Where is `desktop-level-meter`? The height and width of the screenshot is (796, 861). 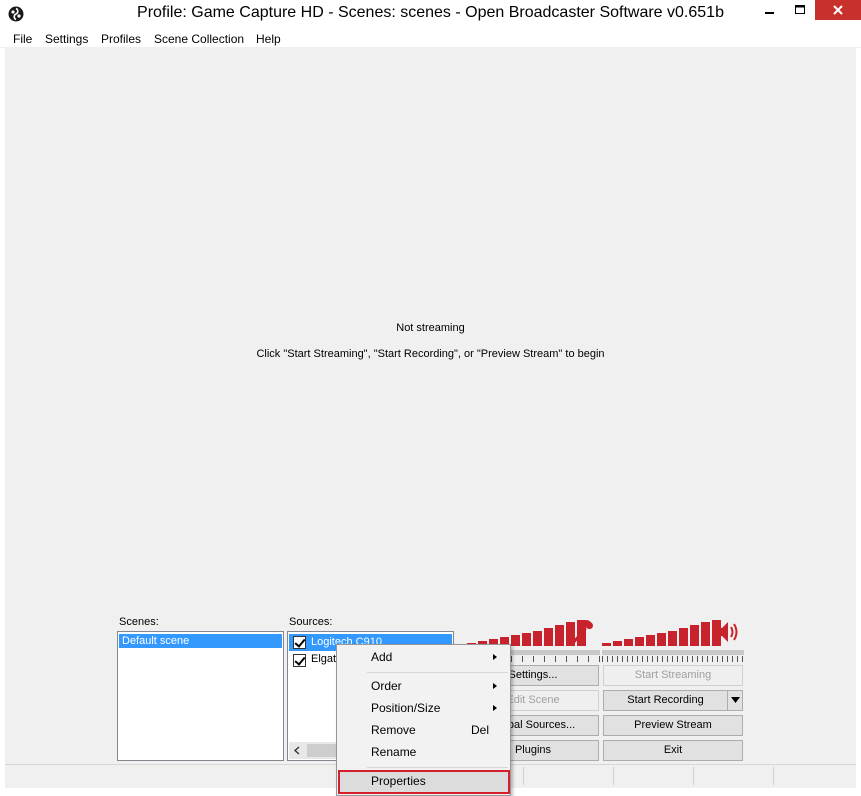
desktop-level-meter is located at coordinates (661, 633).